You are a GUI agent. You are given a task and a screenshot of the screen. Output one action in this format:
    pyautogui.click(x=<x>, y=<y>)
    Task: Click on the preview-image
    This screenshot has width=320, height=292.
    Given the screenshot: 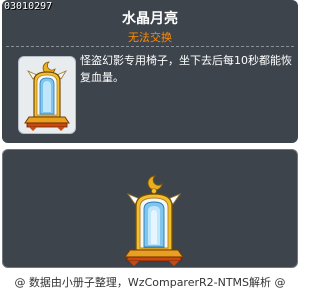 What is the action you would take?
    pyautogui.click(x=154, y=222)
    